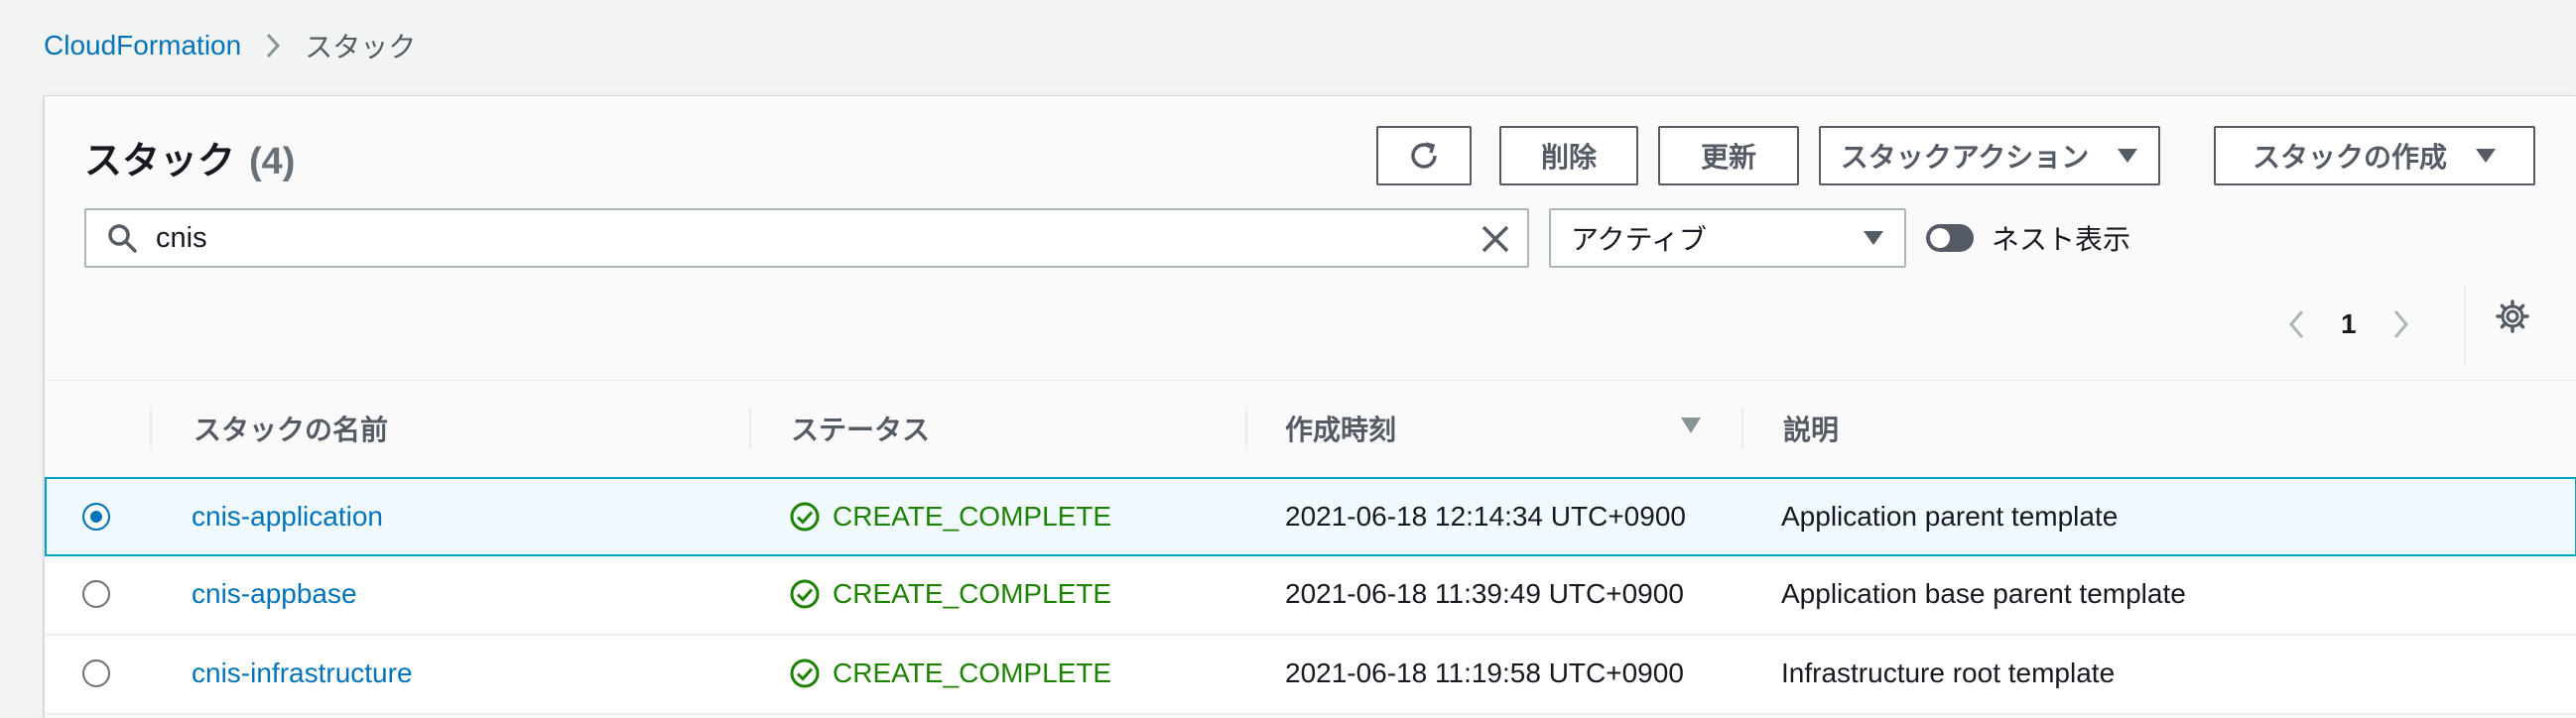 The height and width of the screenshot is (718, 2576). I want to click on table-header: スタックの名前 ステータス 作成時刻 説明, so click(1311, 428).